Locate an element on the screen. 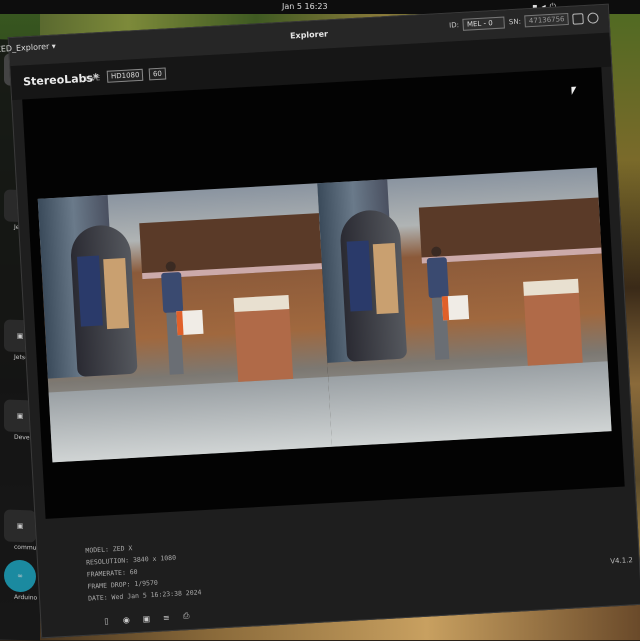  file-icon: ▯ is located at coordinates (106, 620).